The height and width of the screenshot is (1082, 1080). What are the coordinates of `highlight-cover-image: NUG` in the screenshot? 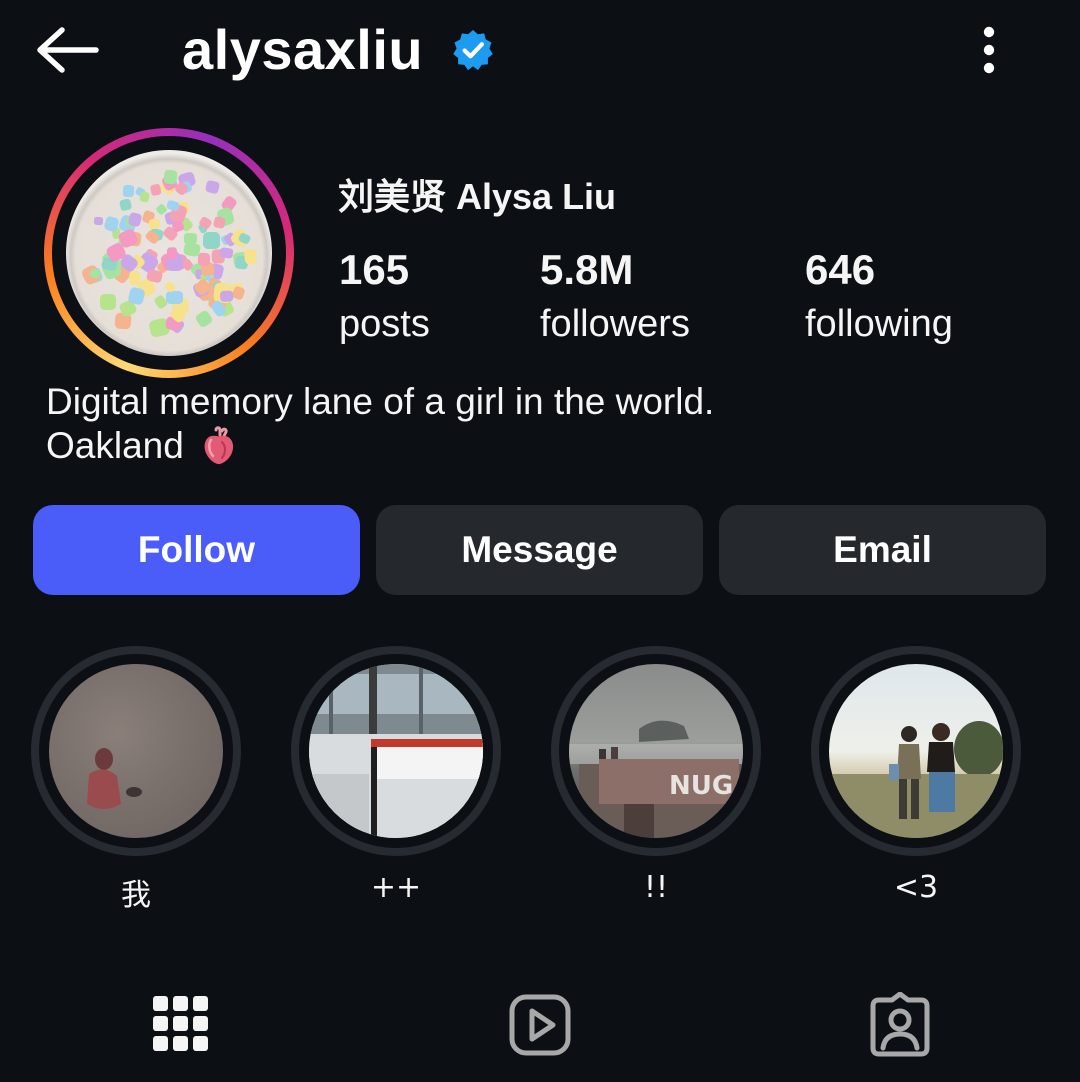 It's located at (656, 751).